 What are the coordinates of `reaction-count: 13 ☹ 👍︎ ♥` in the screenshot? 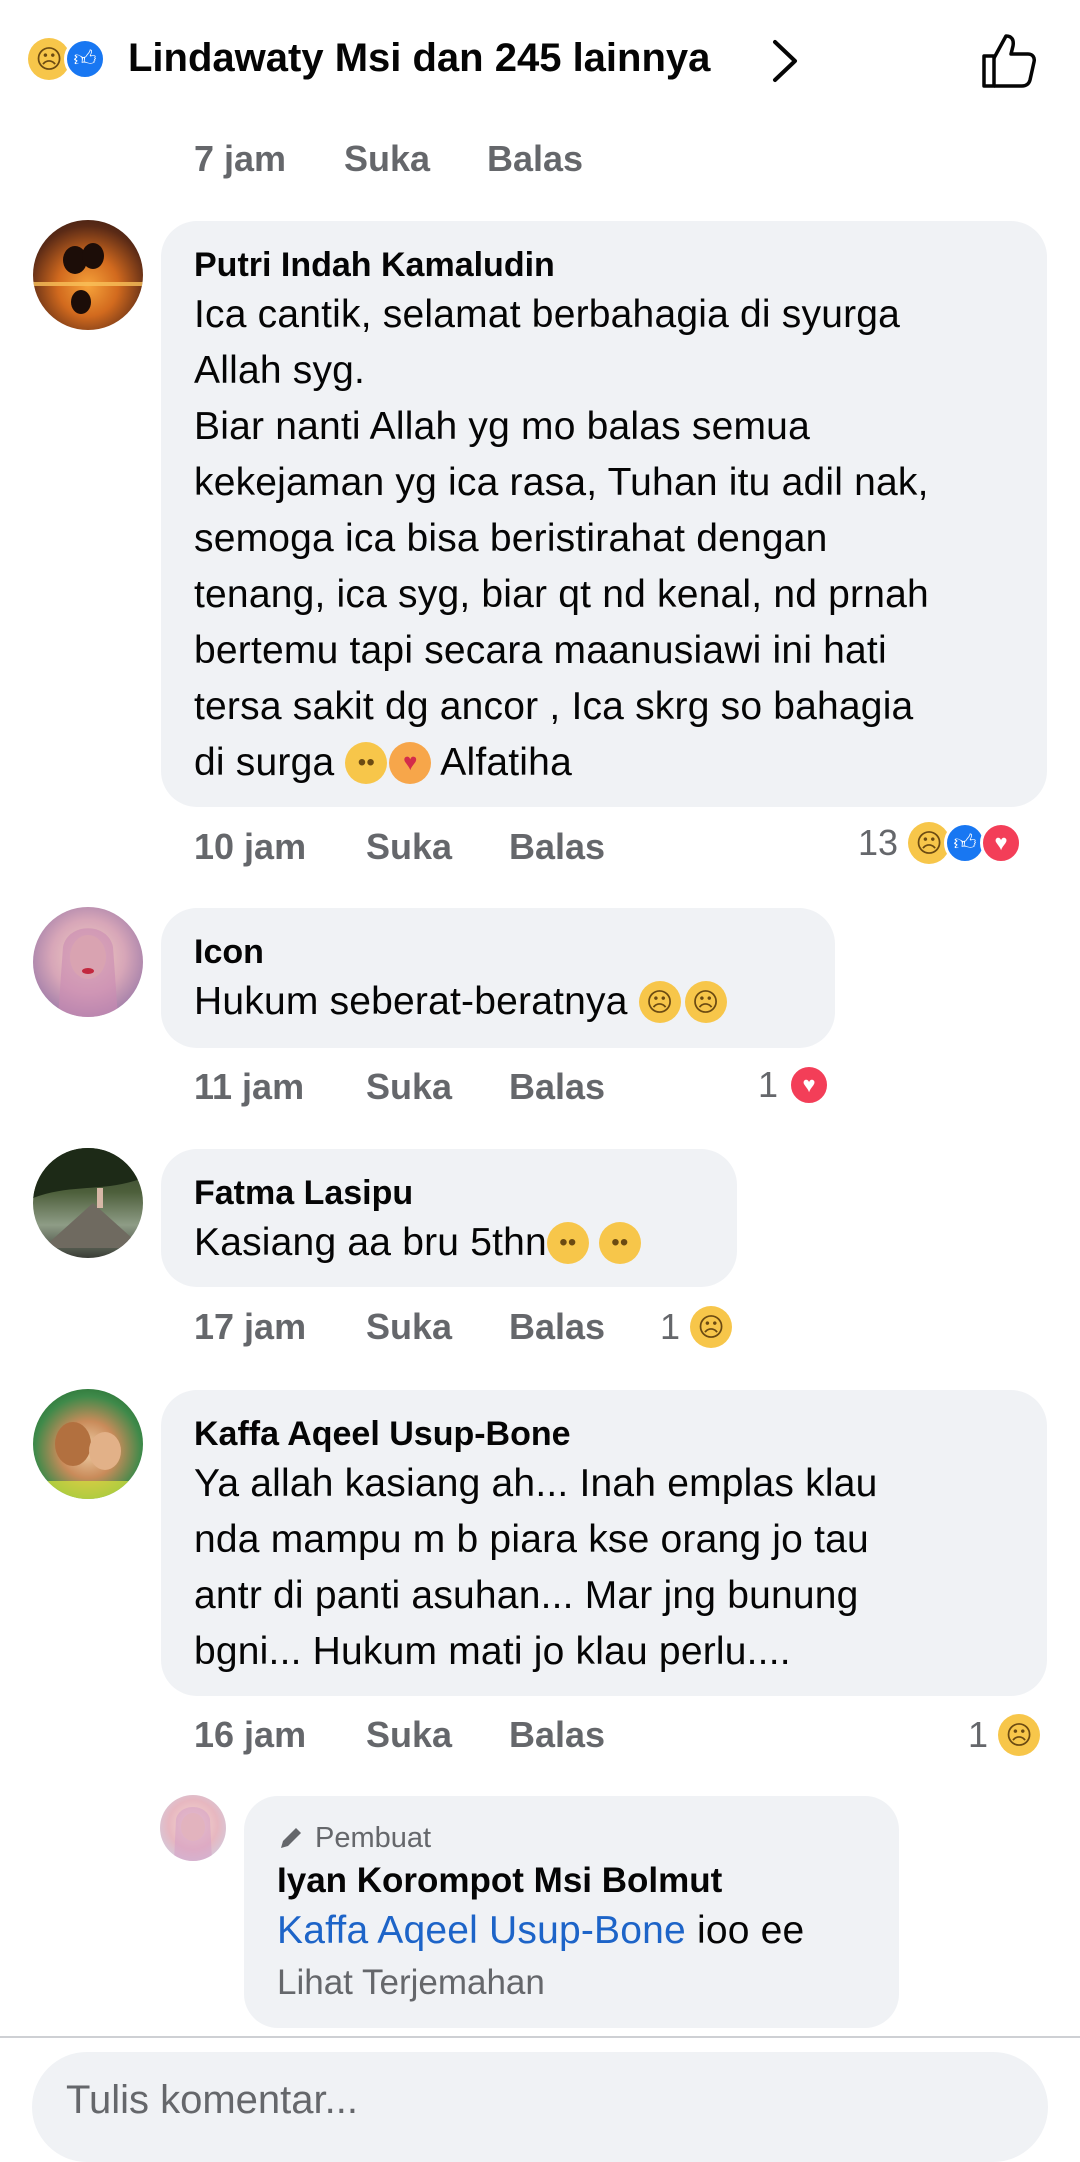 It's located at (940, 843).